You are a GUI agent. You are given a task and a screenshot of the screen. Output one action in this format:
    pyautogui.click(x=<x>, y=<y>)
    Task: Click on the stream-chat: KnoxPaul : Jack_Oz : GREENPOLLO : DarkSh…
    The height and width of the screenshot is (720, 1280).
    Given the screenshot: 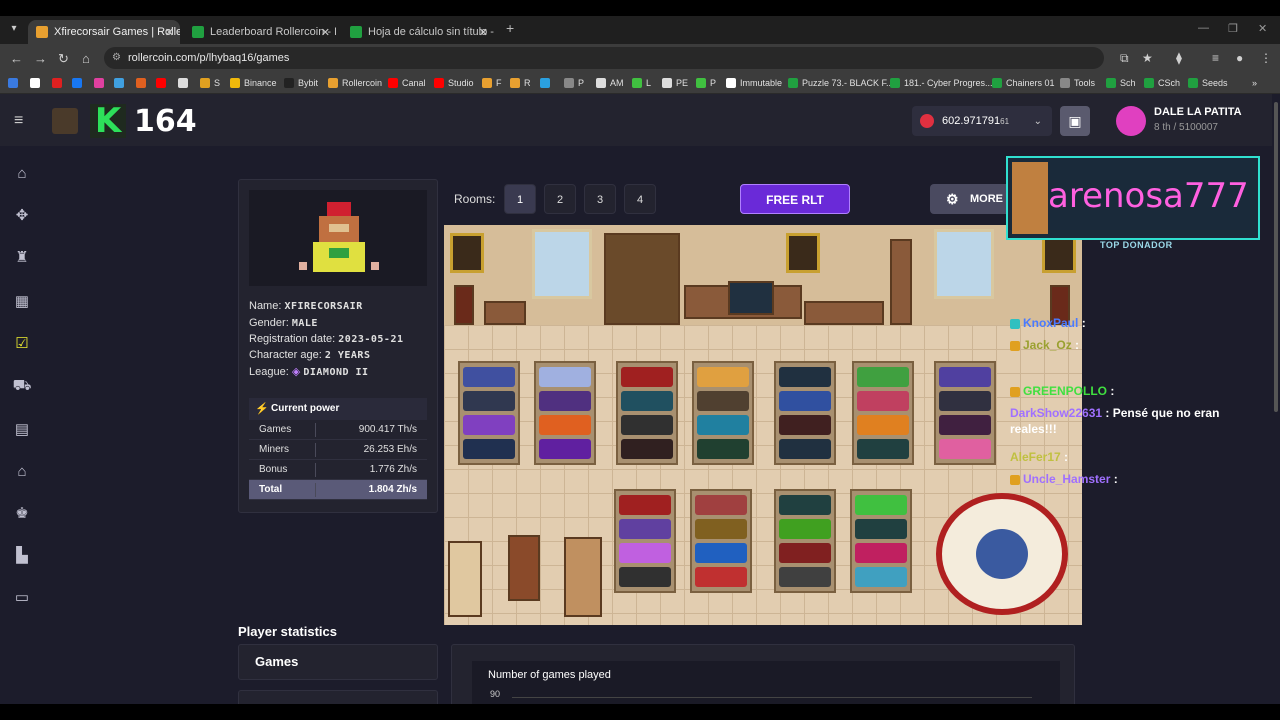 What is the action you would take?
    pyautogui.click(x=1145, y=406)
    